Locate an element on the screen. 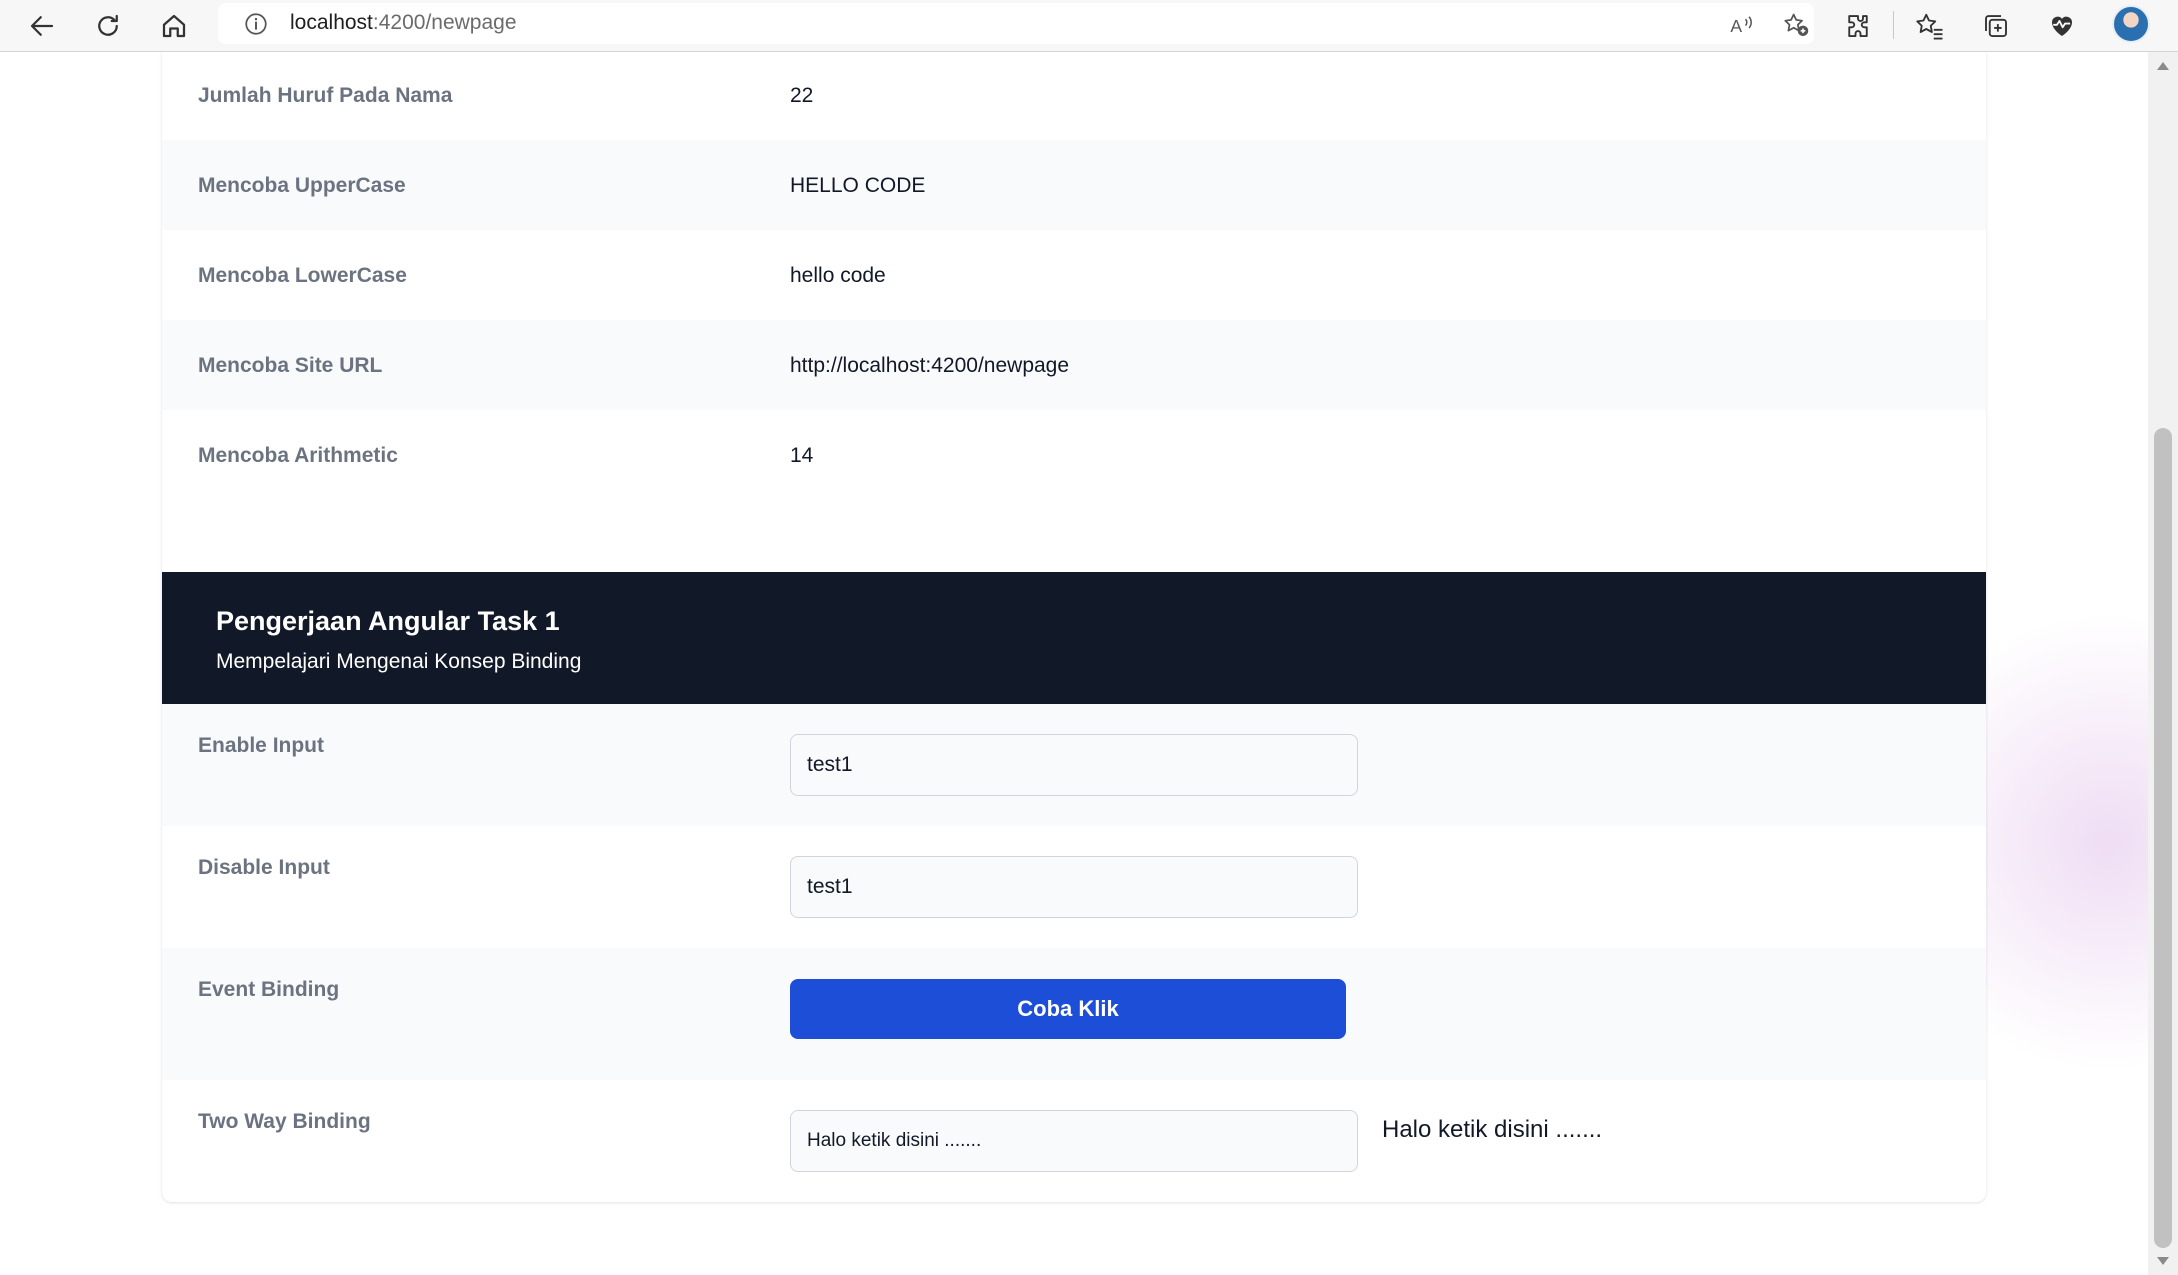  row-value: 22 is located at coordinates (802, 95).